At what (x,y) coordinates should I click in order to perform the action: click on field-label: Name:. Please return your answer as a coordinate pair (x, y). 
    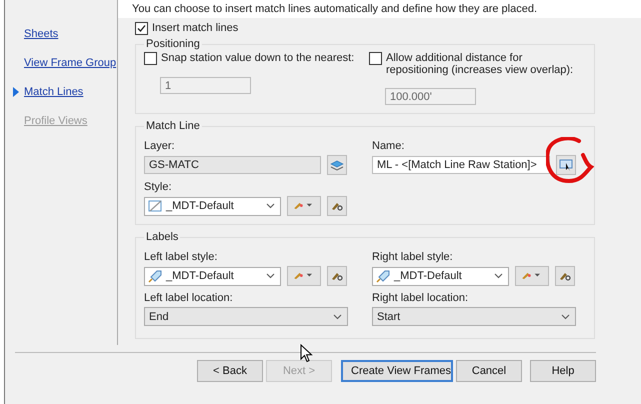
    Looking at the image, I should click on (389, 146).